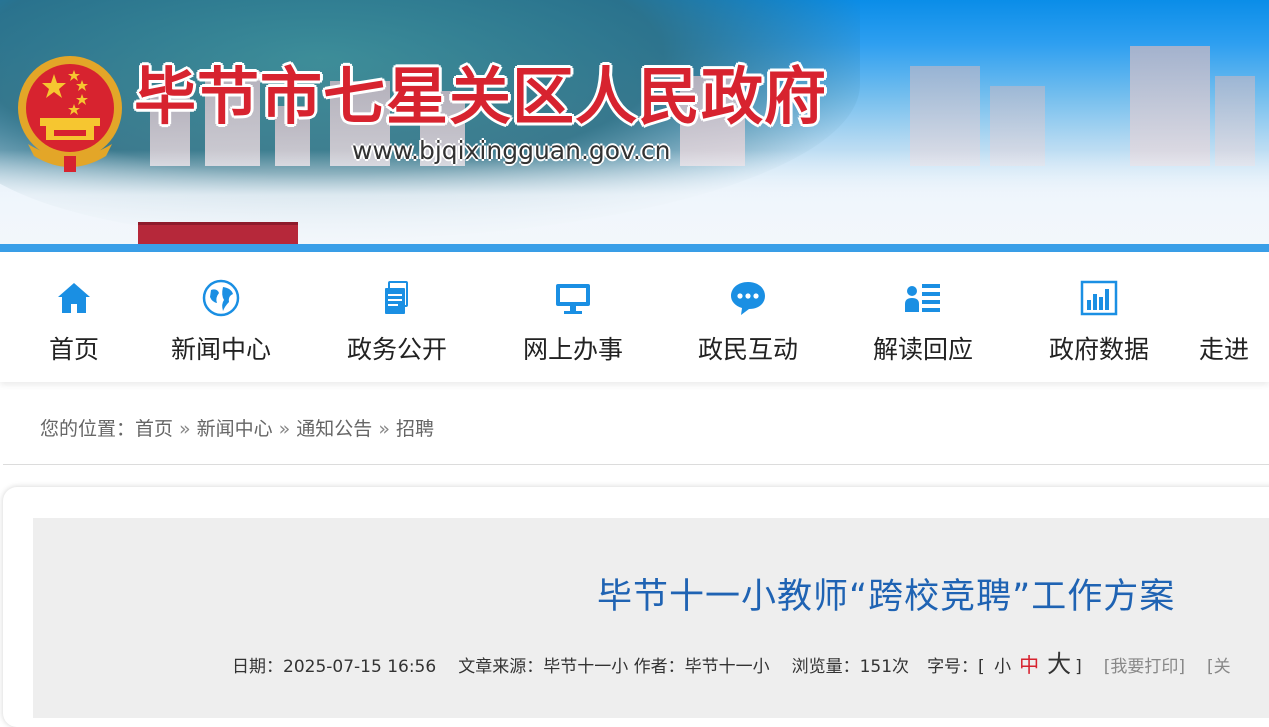 The width and height of the screenshot is (1269, 727). I want to click on article-author: 作者：毕节十一小, so click(701, 667).